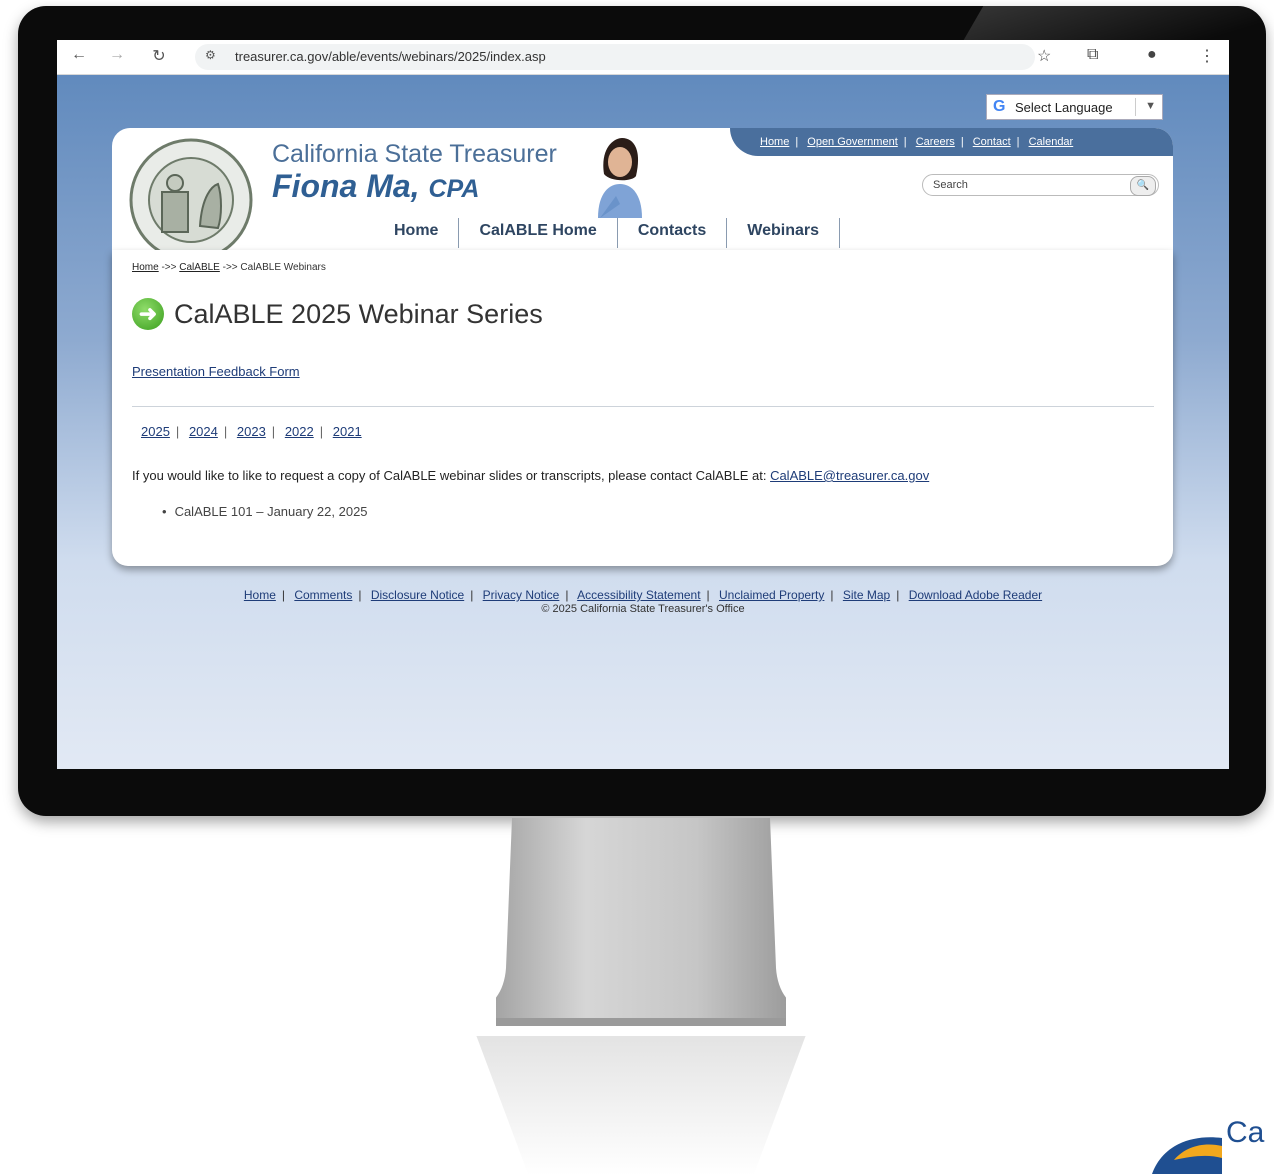  I want to click on breadcrumb-current: CalABLE Webinars, so click(283, 267).